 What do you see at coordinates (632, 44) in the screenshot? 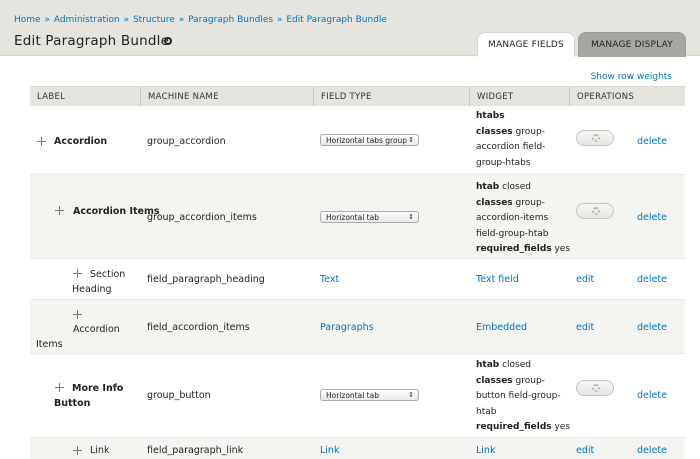
I see `tab-manage-display: MANAGE DISPLAY` at bounding box center [632, 44].